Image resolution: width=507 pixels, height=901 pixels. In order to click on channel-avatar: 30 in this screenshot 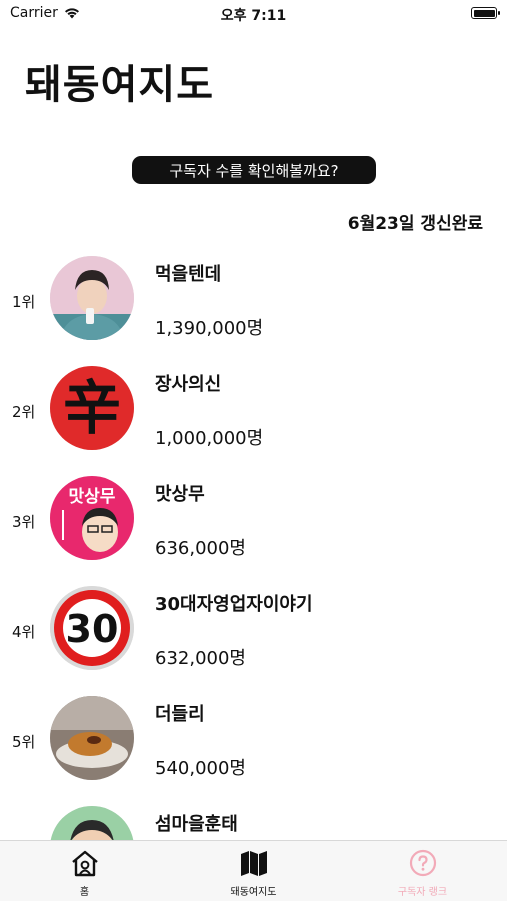, I will do `click(92, 628)`.